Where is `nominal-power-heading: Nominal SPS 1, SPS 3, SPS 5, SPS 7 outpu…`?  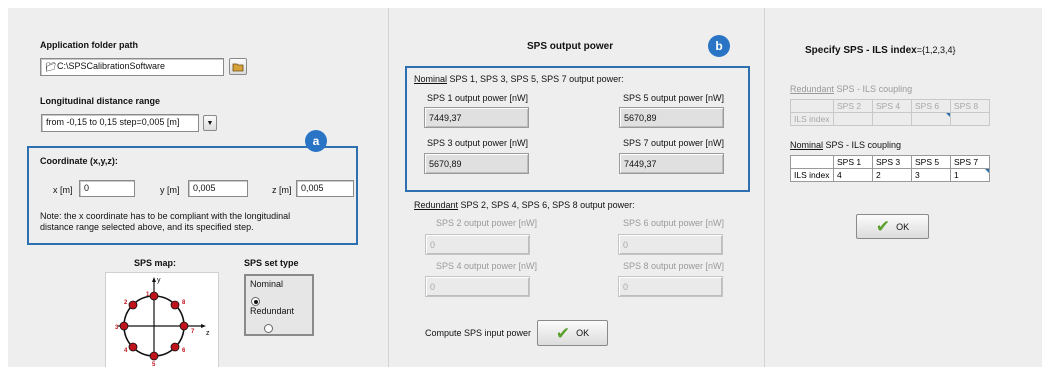 nominal-power-heading: Nominal SPS 1, SPS 3, SPS 5, SPS 7 outpu… is located at coordinates (519, 79).